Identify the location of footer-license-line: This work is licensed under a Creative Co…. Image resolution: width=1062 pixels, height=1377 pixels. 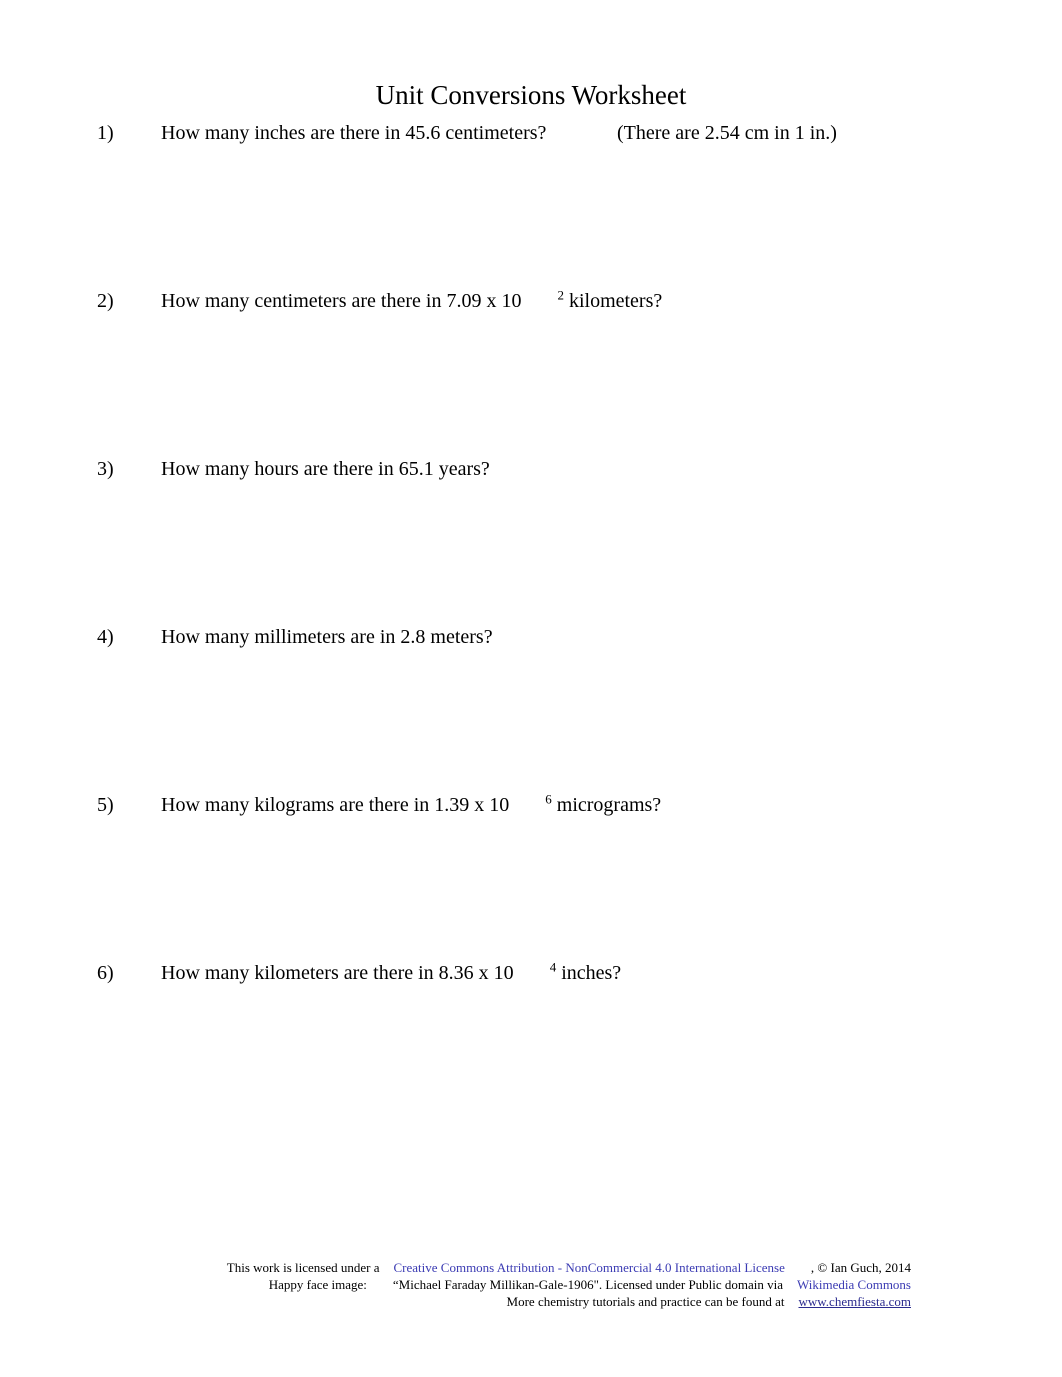
(531, 1267).